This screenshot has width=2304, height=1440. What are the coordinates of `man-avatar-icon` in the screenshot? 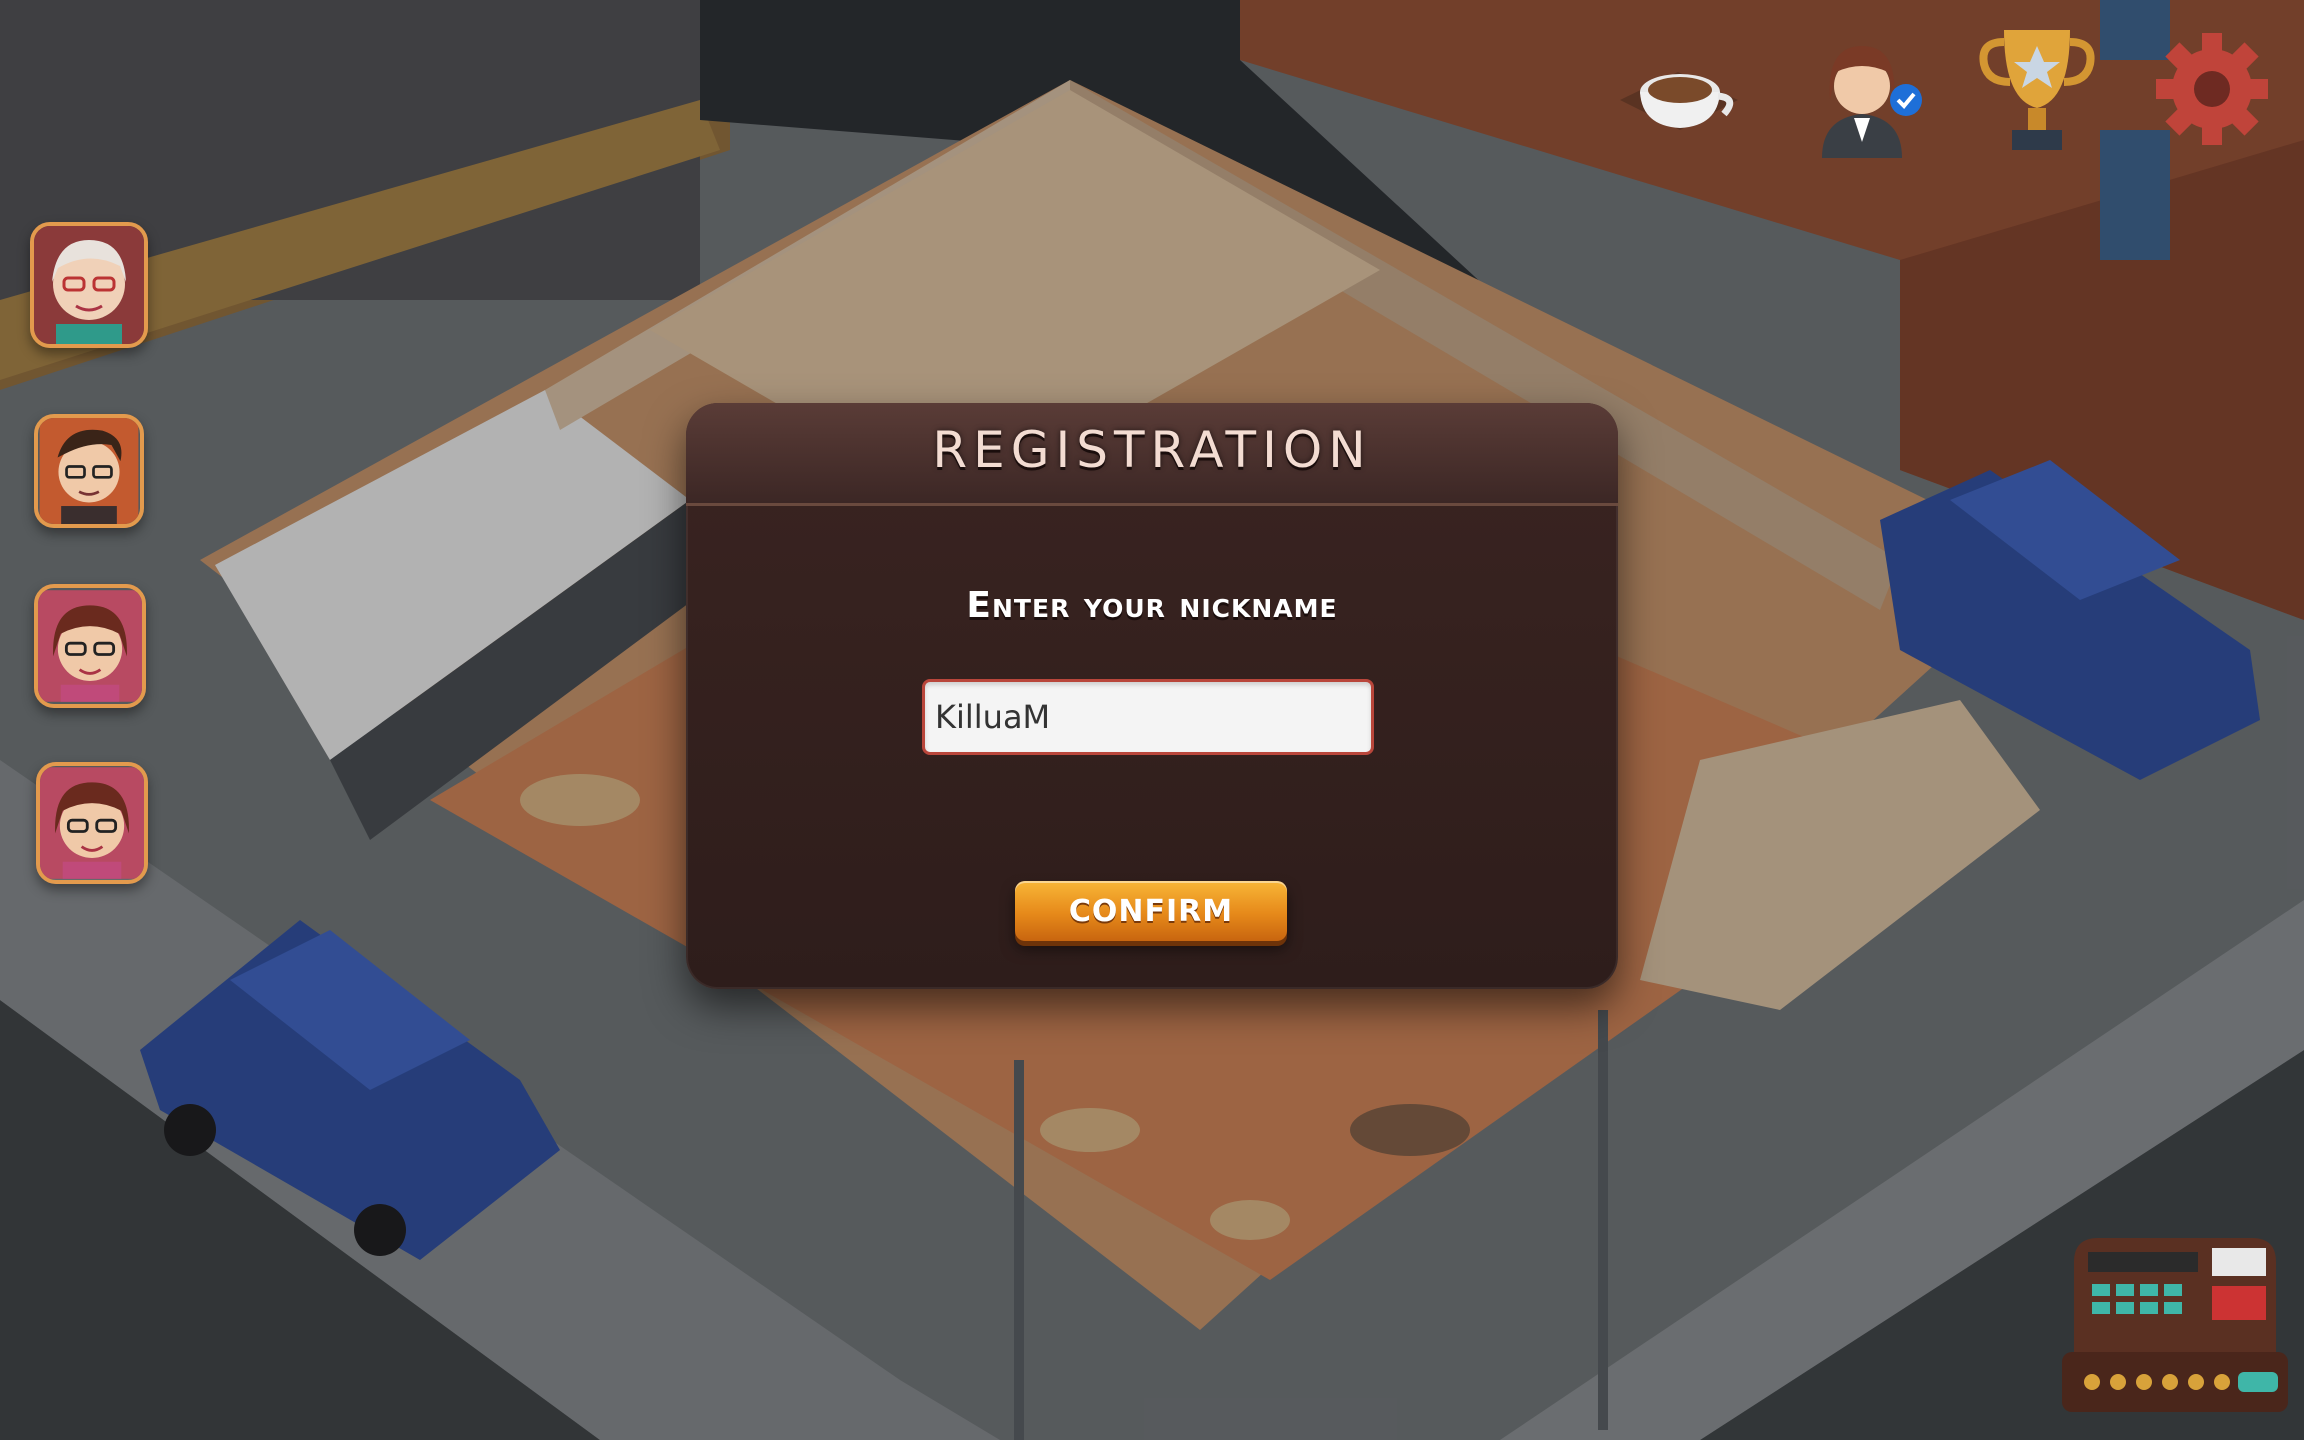 It's located at (89, 471).